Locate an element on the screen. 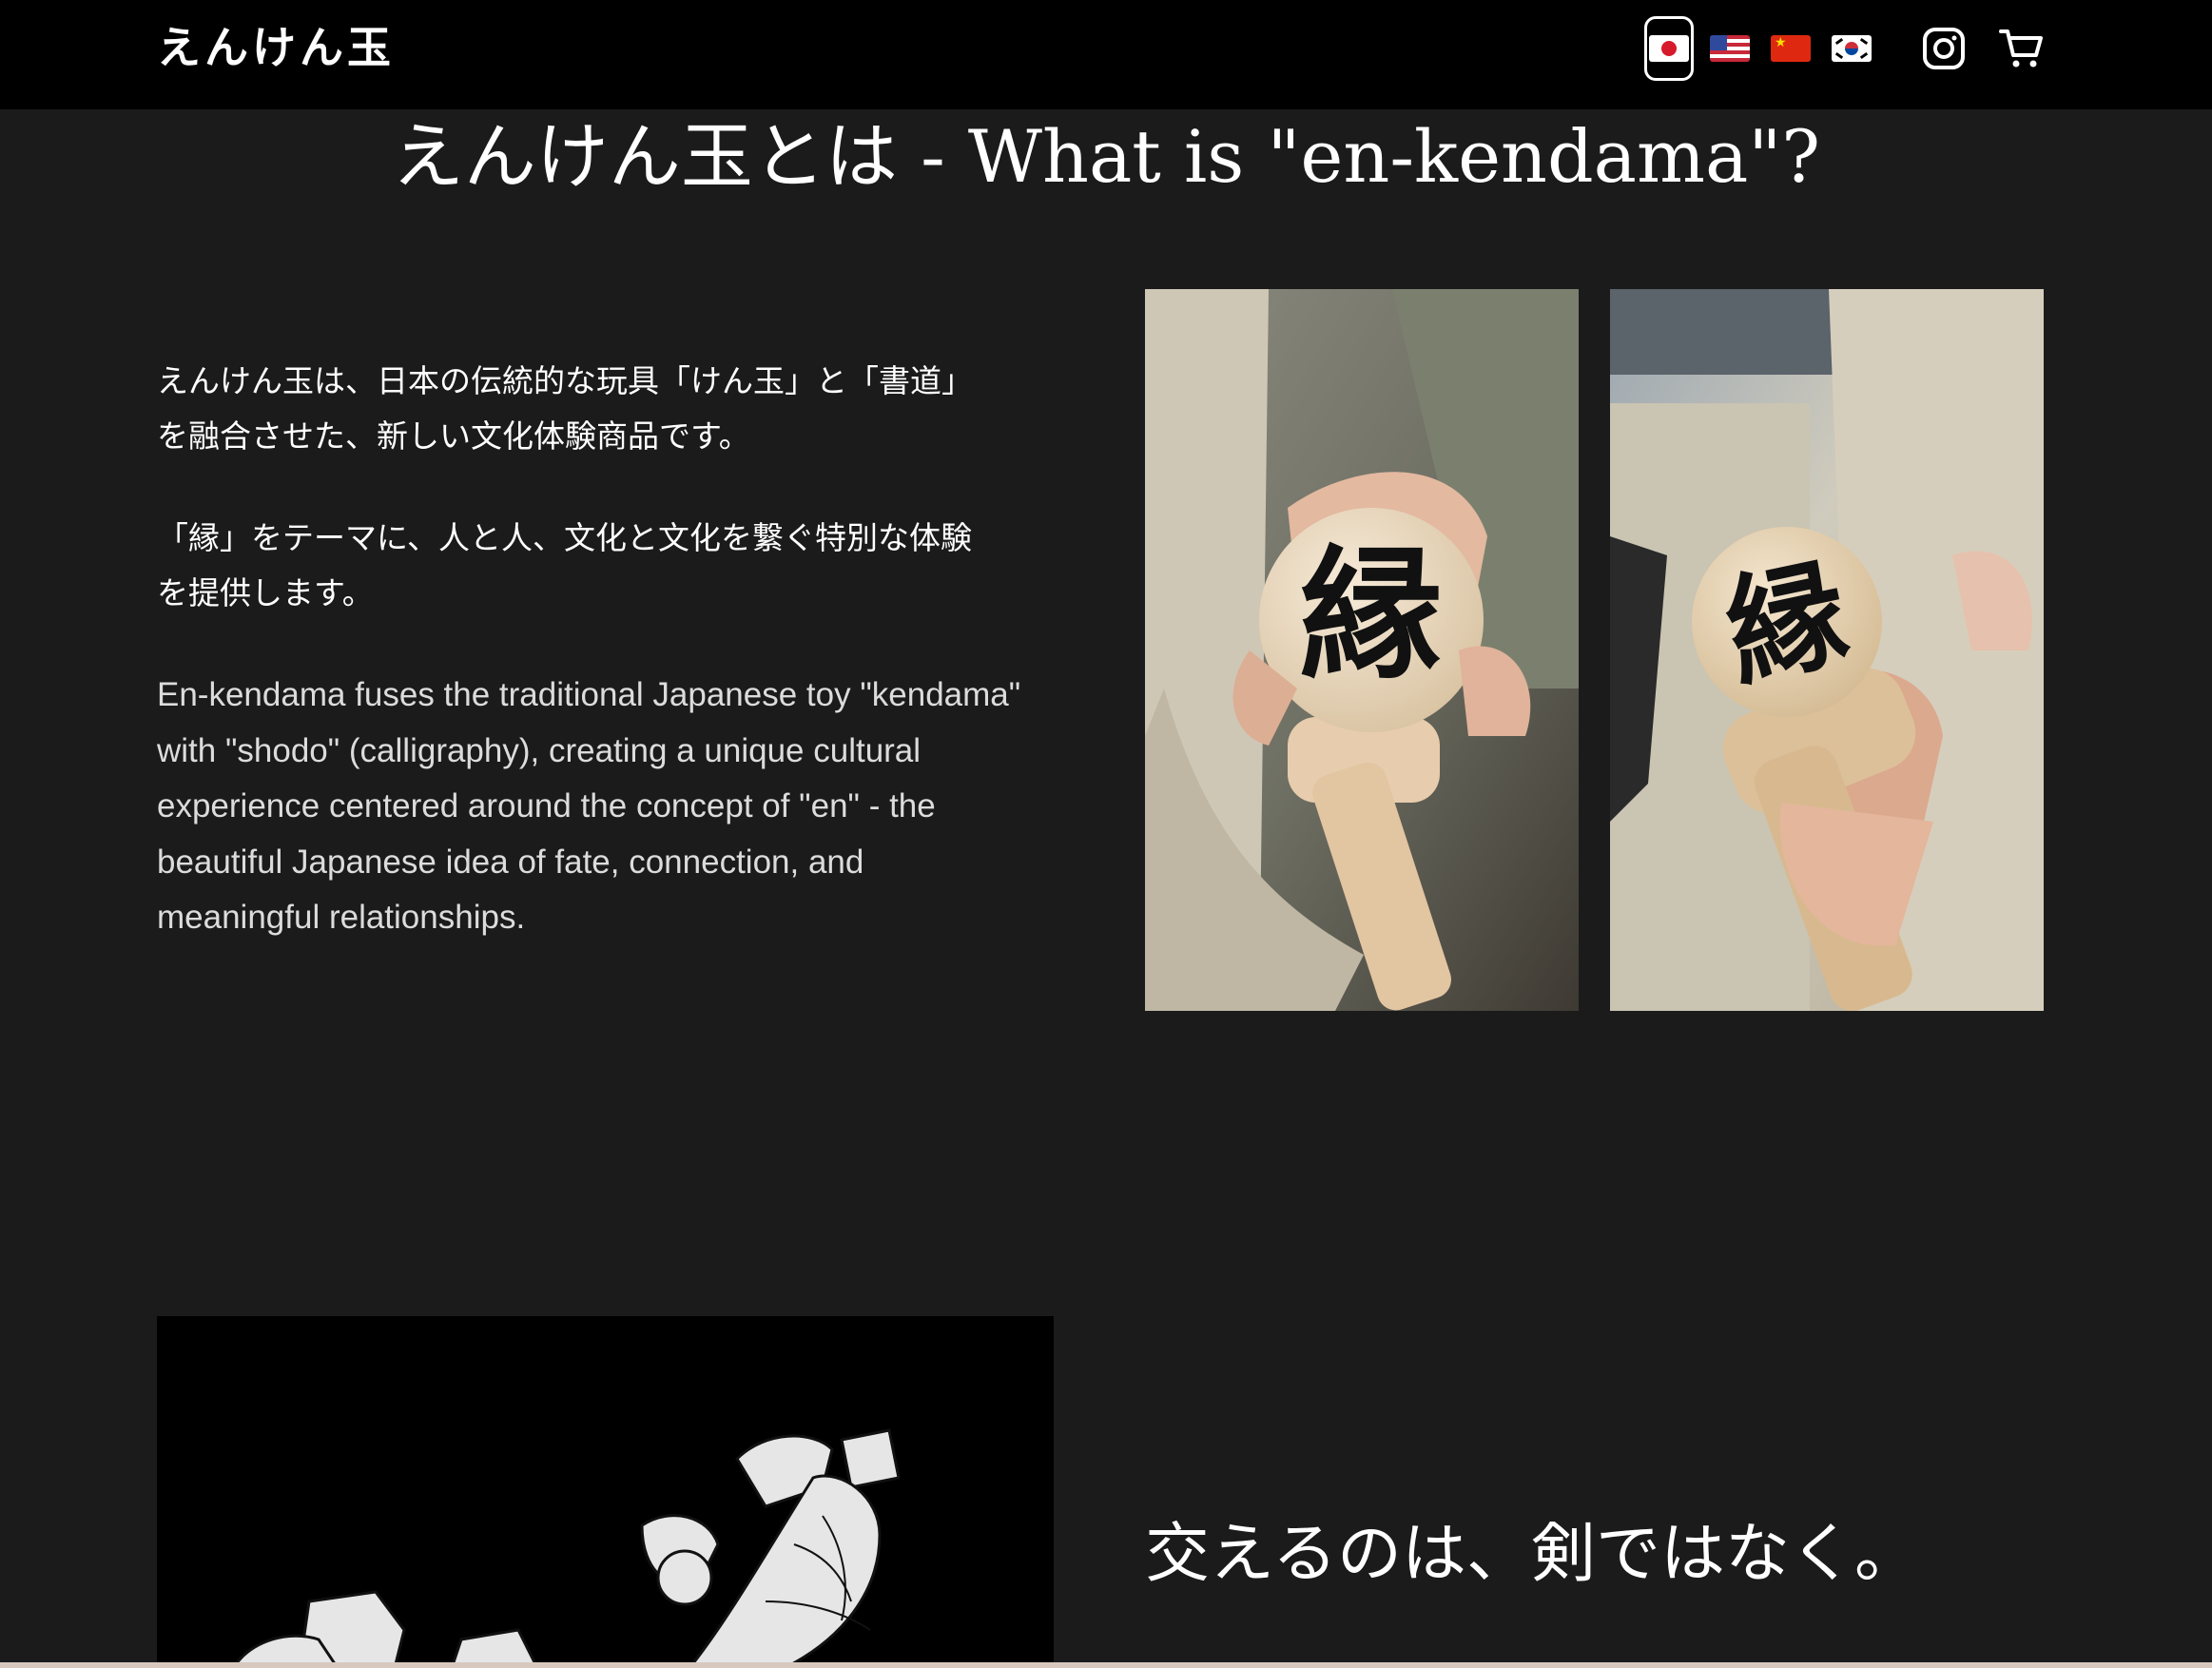 The width and height of the screenshot is (2212, 1668). cart-icon is located at coordinates (2021, 48).